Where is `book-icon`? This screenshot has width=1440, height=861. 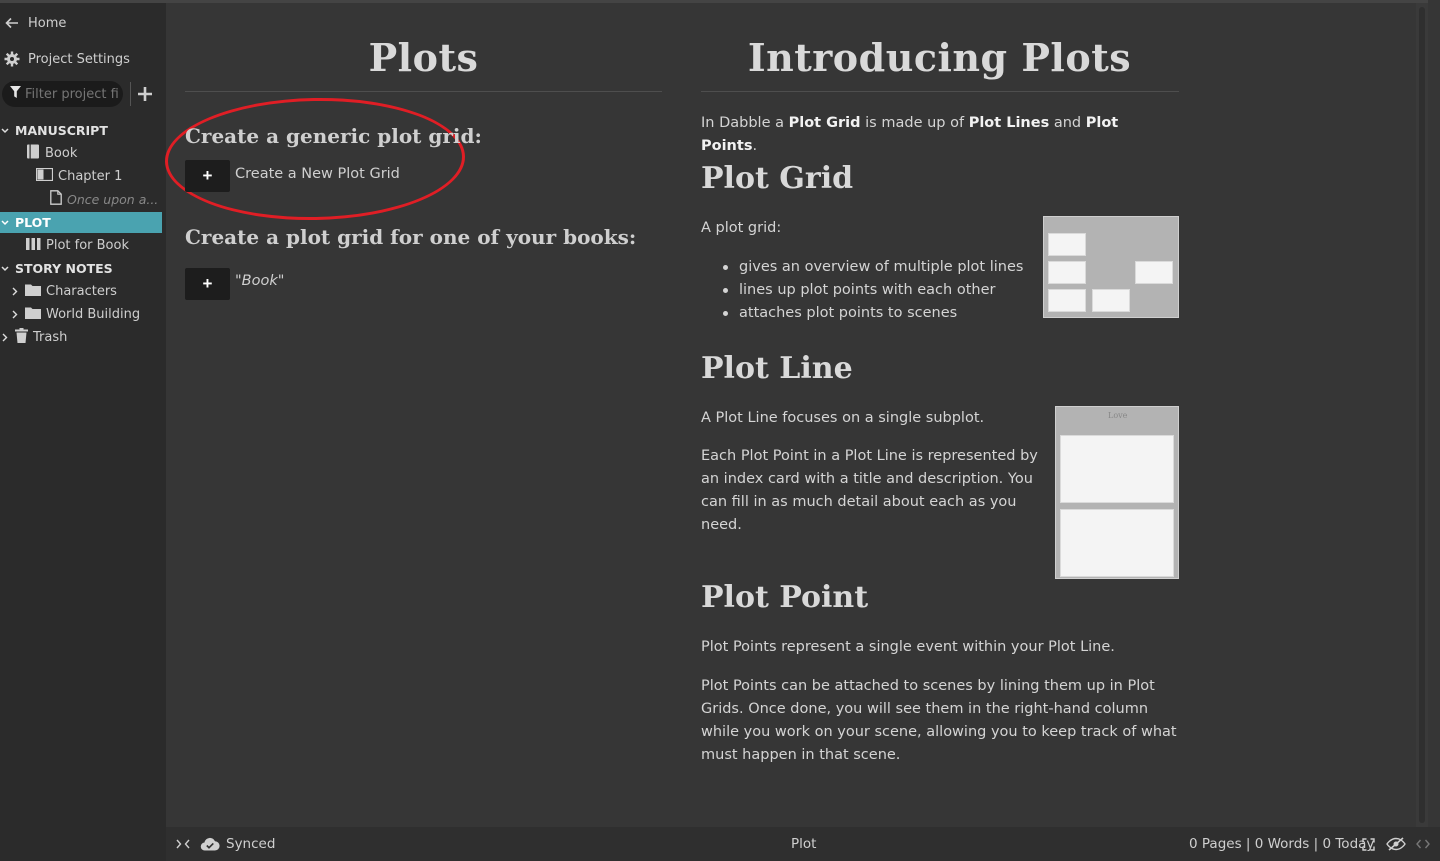 book-icon is located at coordinates (33, 153).